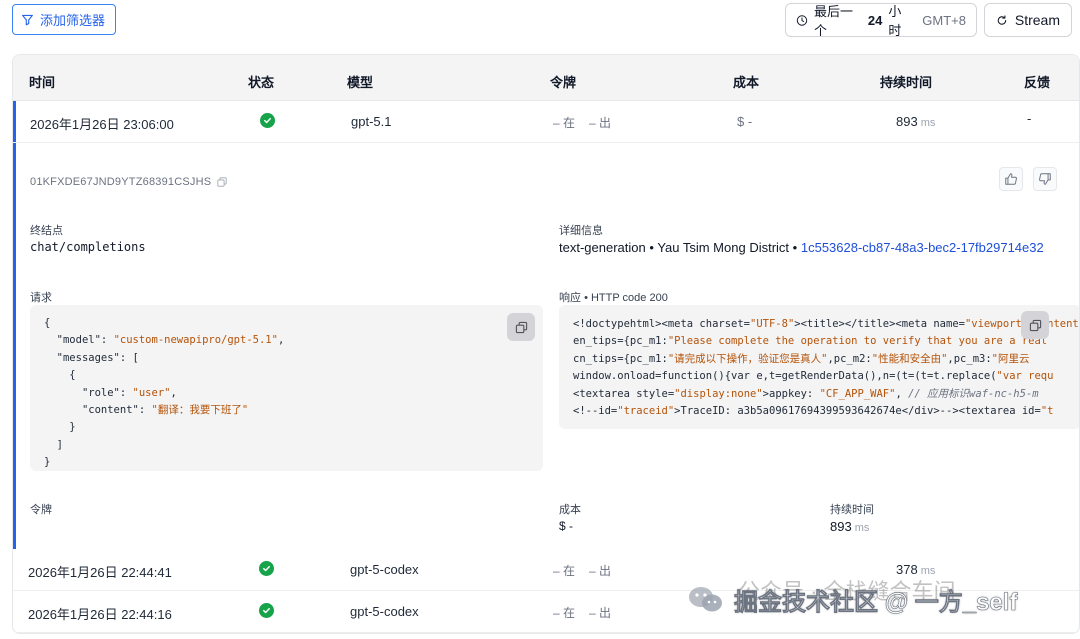 This screenshot has width=1080, height=639. I want to click on time-range-value: 24, so click(875, 20).